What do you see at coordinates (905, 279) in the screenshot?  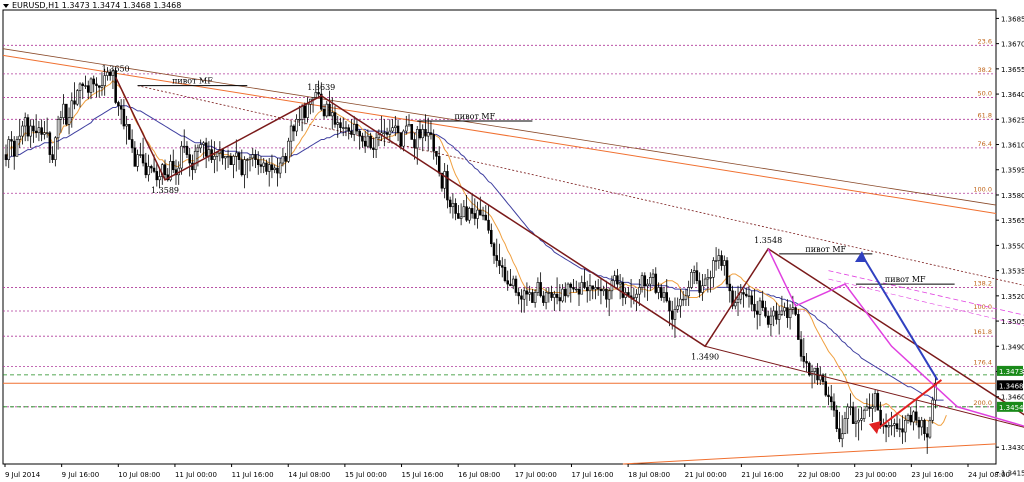 I see `pivot-mf-label: пивот MF` at bounding box center [905, 279].